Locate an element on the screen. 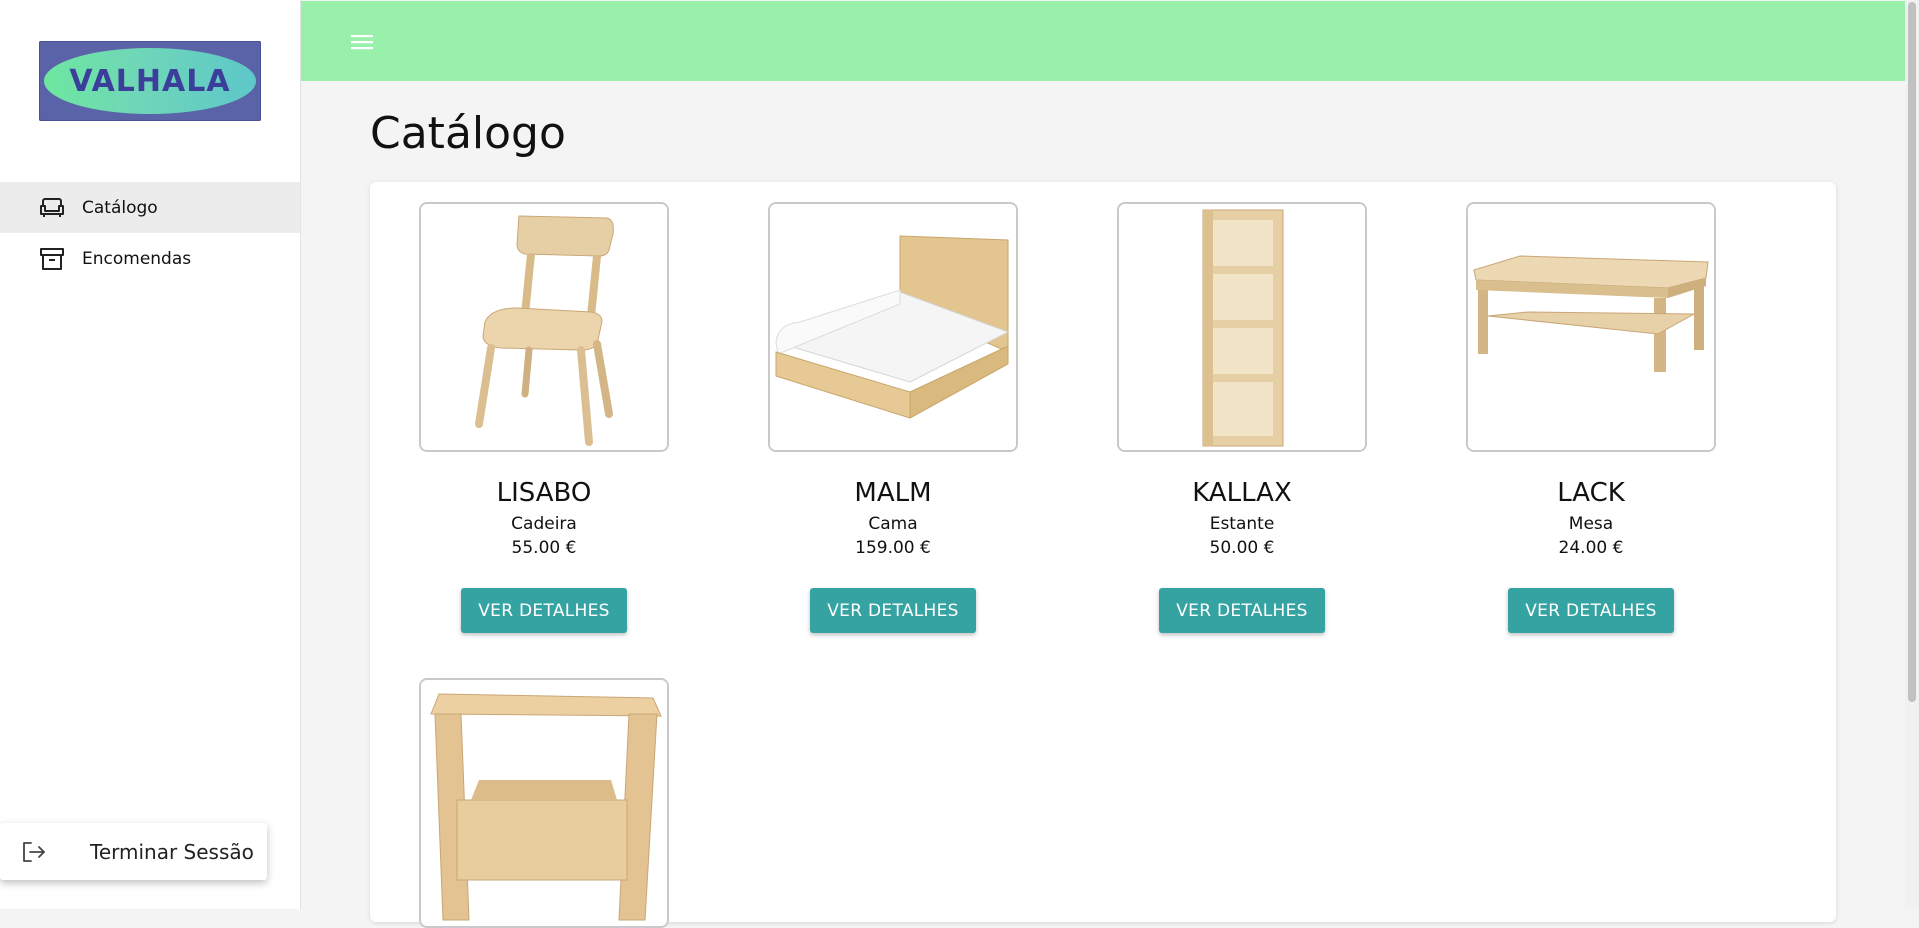  scrollbar-thumb is located at coordinates (1912, 352).